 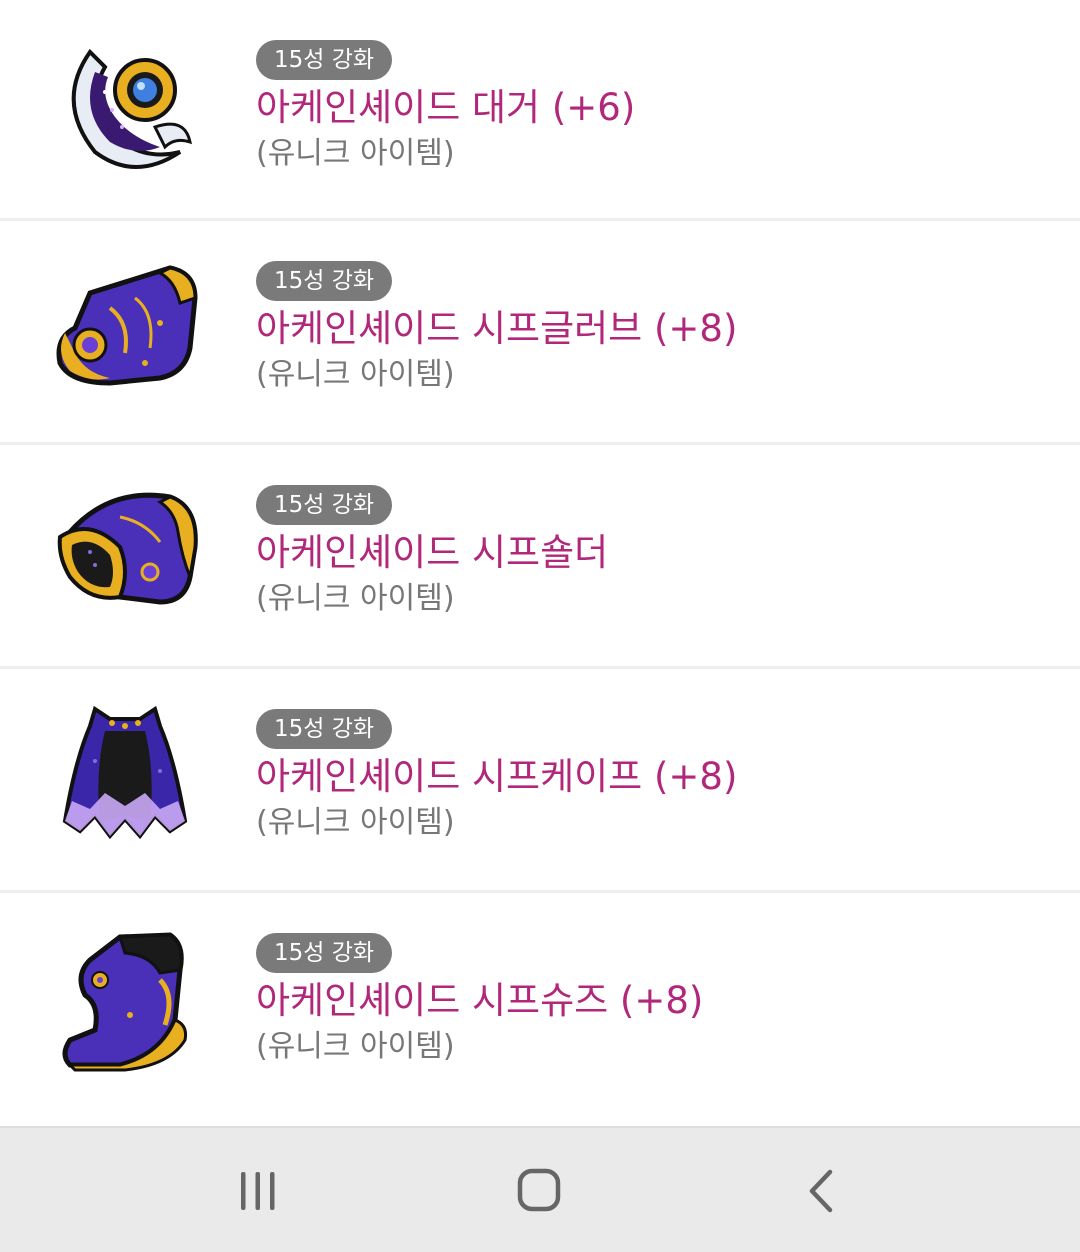 What do you see at coordinates (496, 777) in the screenshot?
I see `item-name: 아케인셰이드 시프케이프 (+8)` at bounding box center [496, 777].